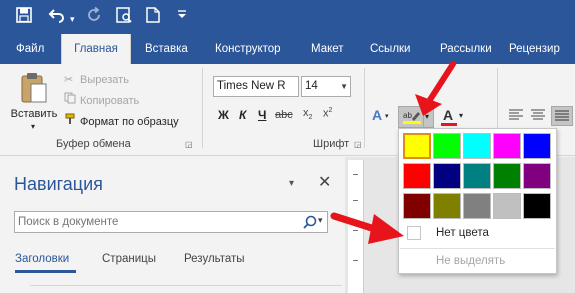 The height and width of the screenshot is (293, 575). I want to click on active-tab-underline, so click(45, 271).